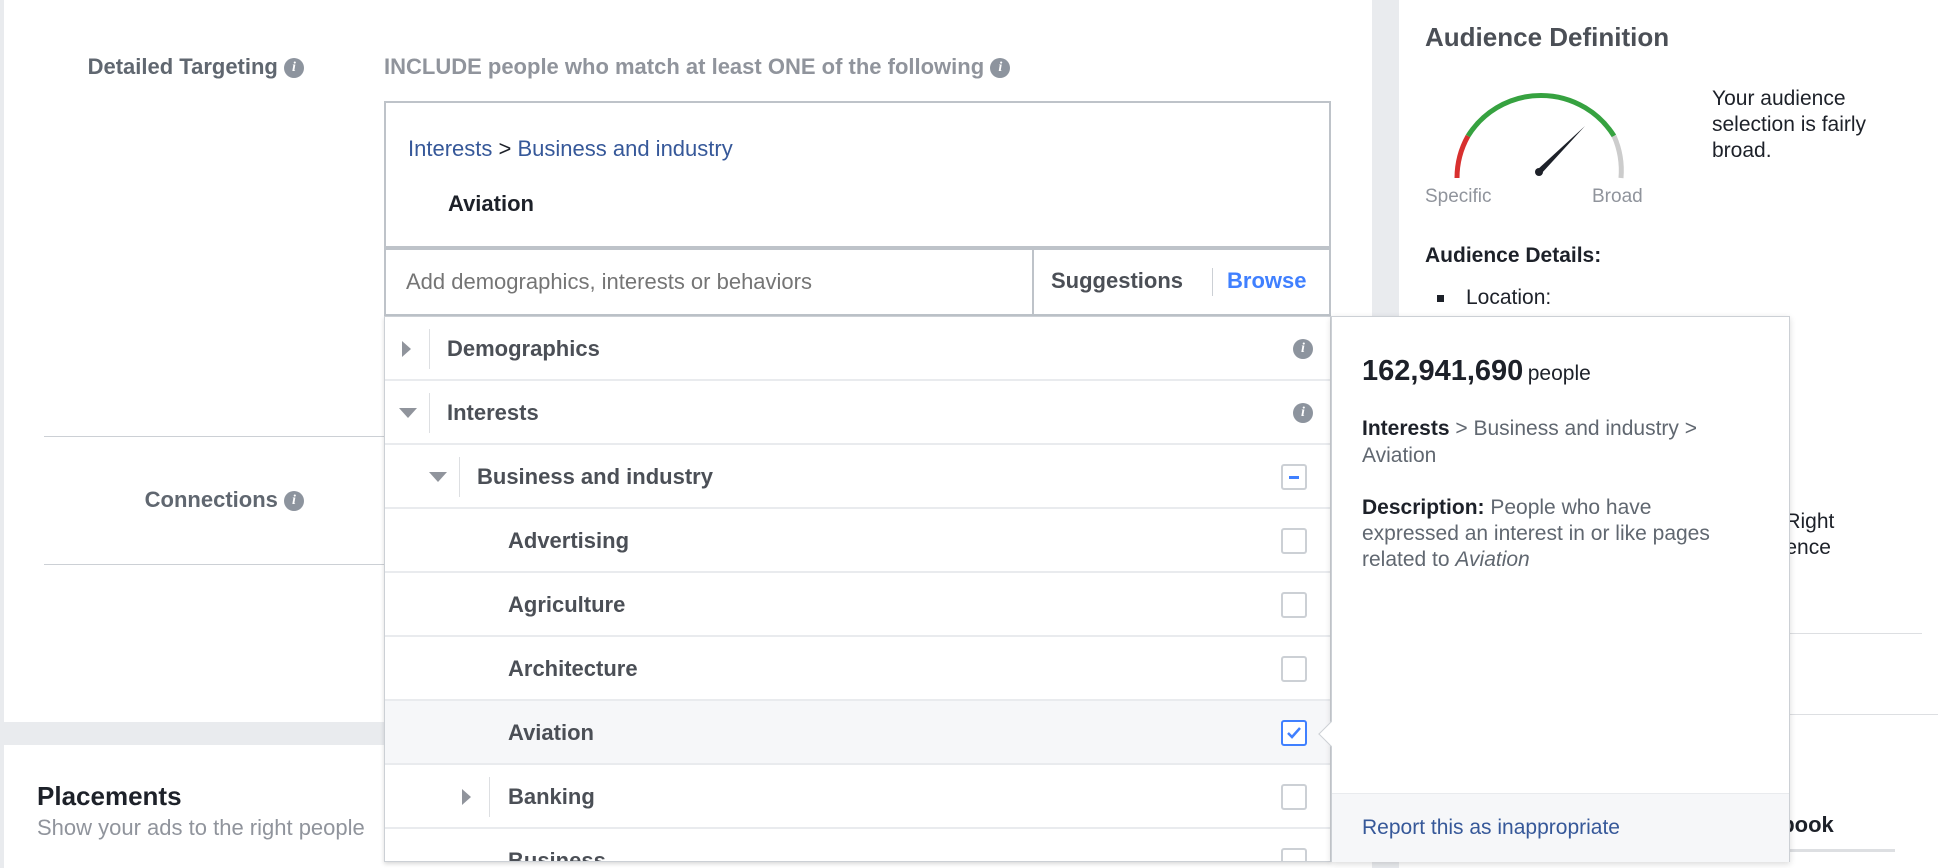 This screenshot has width=1938, height=868. I want to click on browse-row-advertising: Advertising, so click(857, 541).